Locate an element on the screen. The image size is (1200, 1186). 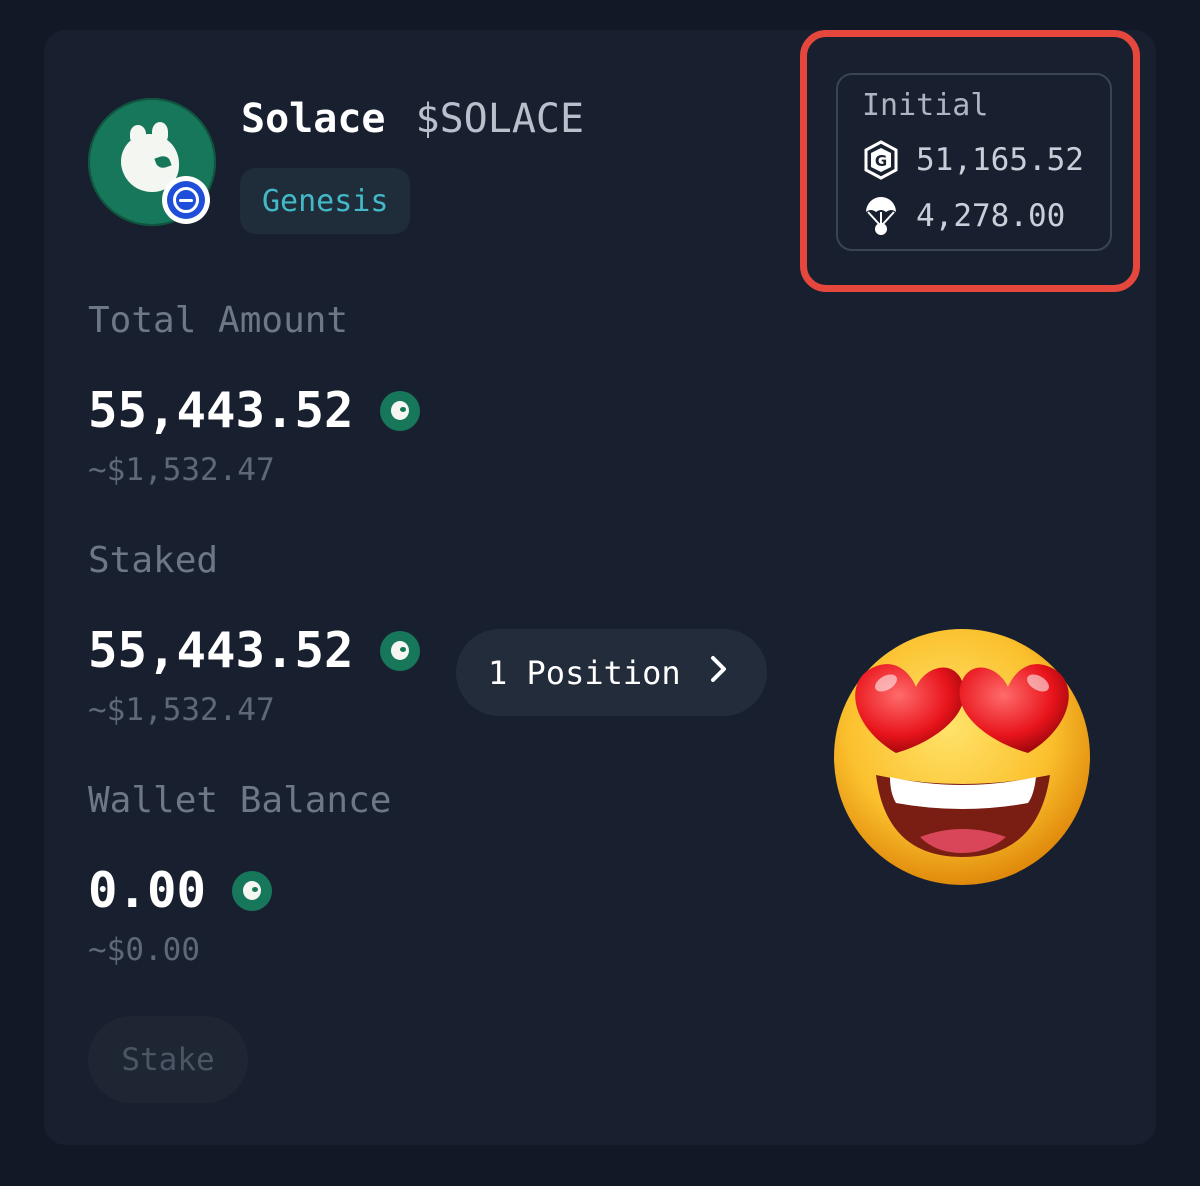
staked-value: 55,443.52 is located at coordinates (221, 650).